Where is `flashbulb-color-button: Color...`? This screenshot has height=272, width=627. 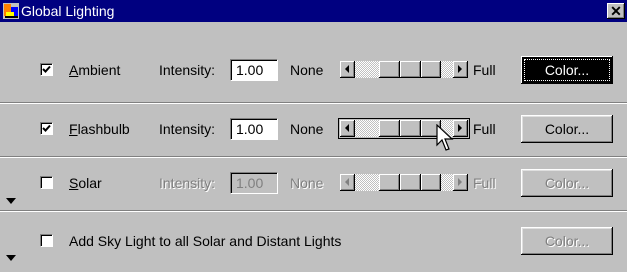 flashbulb-color-button: Color... is located at coordinates (567, 129).